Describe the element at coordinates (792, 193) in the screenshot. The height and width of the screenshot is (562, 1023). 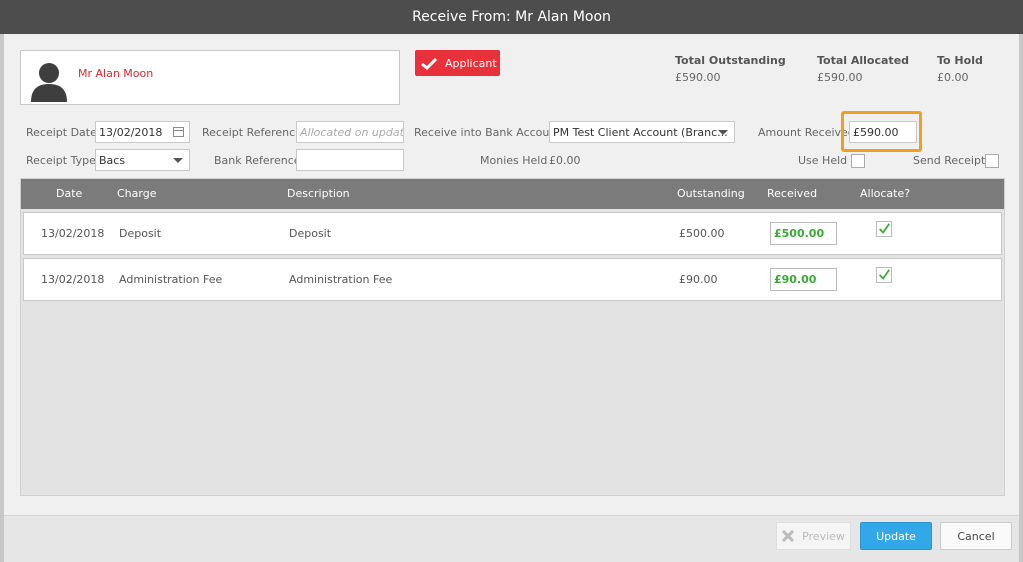
I see `column-header-received: Received` at that location.